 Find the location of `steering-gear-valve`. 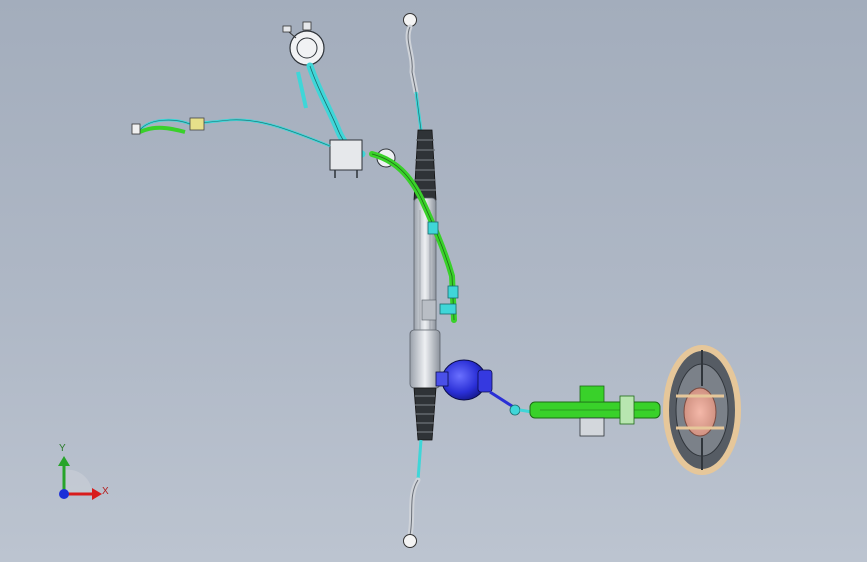

steering-gear-valve is located at coordinates (464, 380).